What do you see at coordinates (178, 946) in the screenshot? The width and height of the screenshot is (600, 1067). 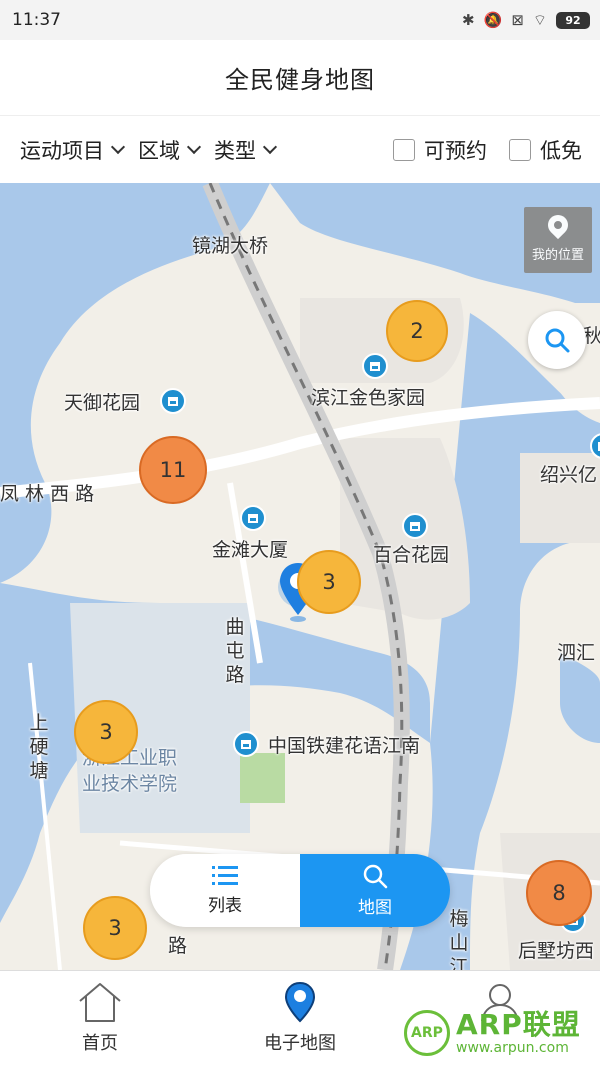 I see `map-label-road-fragment: 路` at bounding box center [178, 946].